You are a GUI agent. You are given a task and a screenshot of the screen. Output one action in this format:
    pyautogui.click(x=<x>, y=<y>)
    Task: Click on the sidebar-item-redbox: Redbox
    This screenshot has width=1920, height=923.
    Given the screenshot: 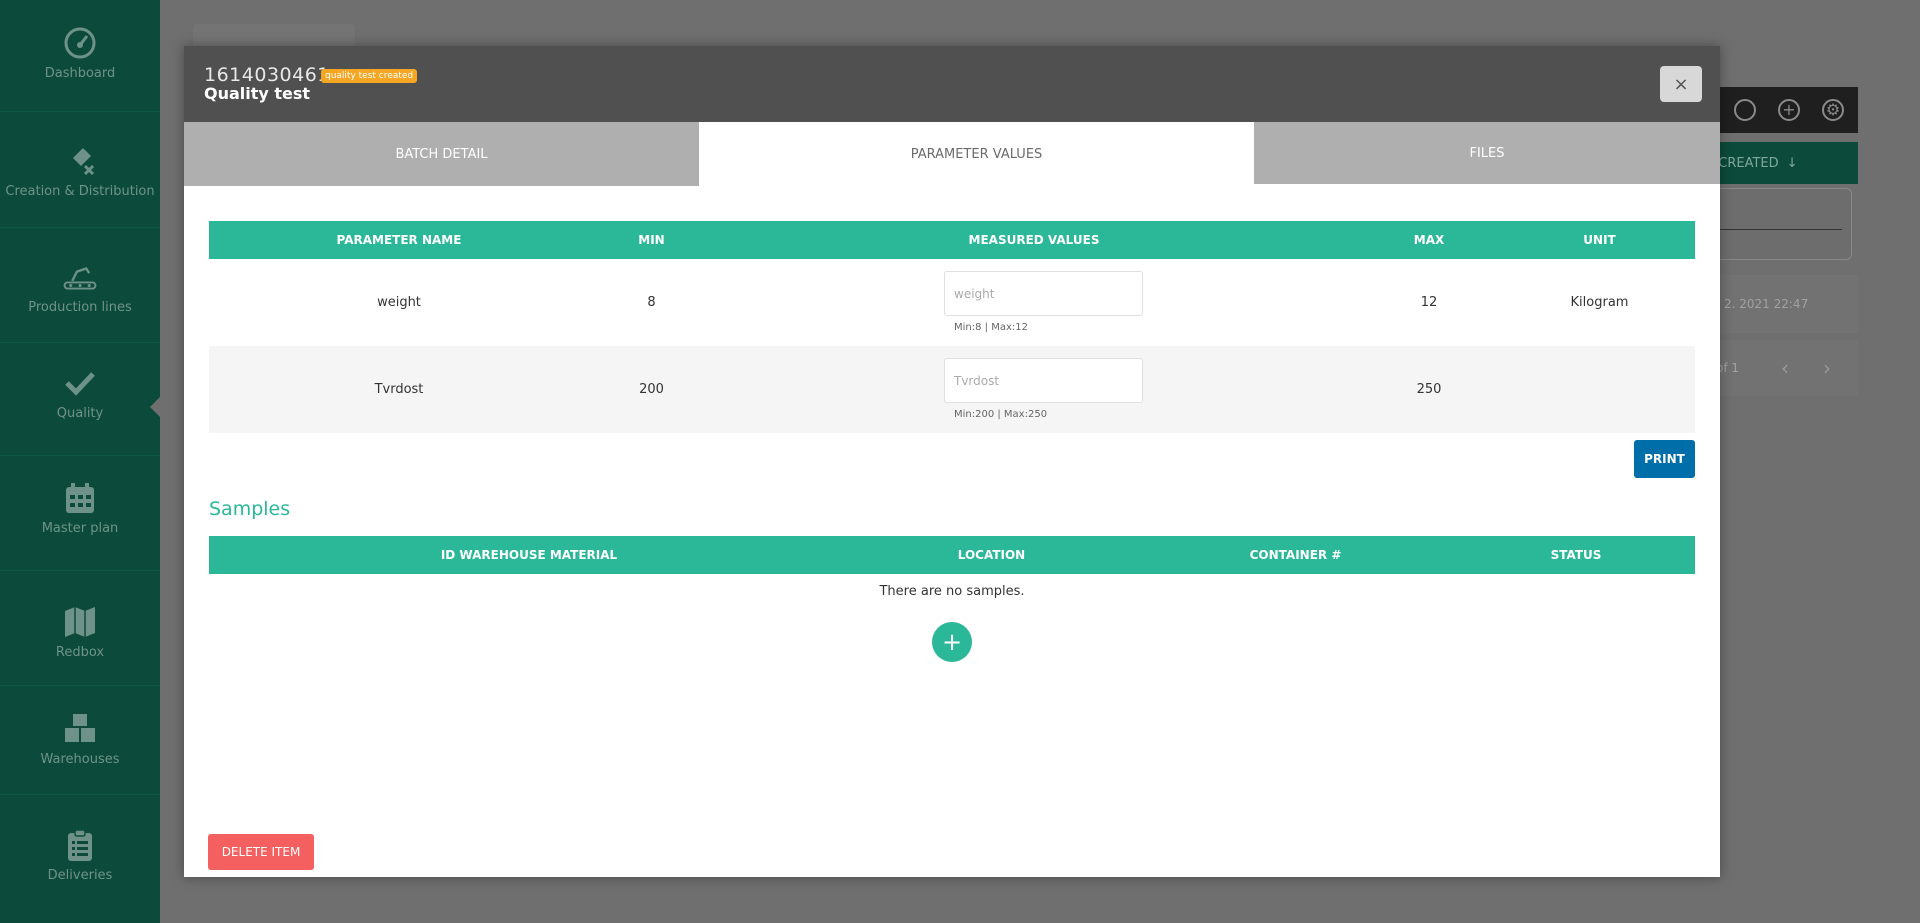 What is the action you would take?
    pyautogui.click(x=80, y=632)
    